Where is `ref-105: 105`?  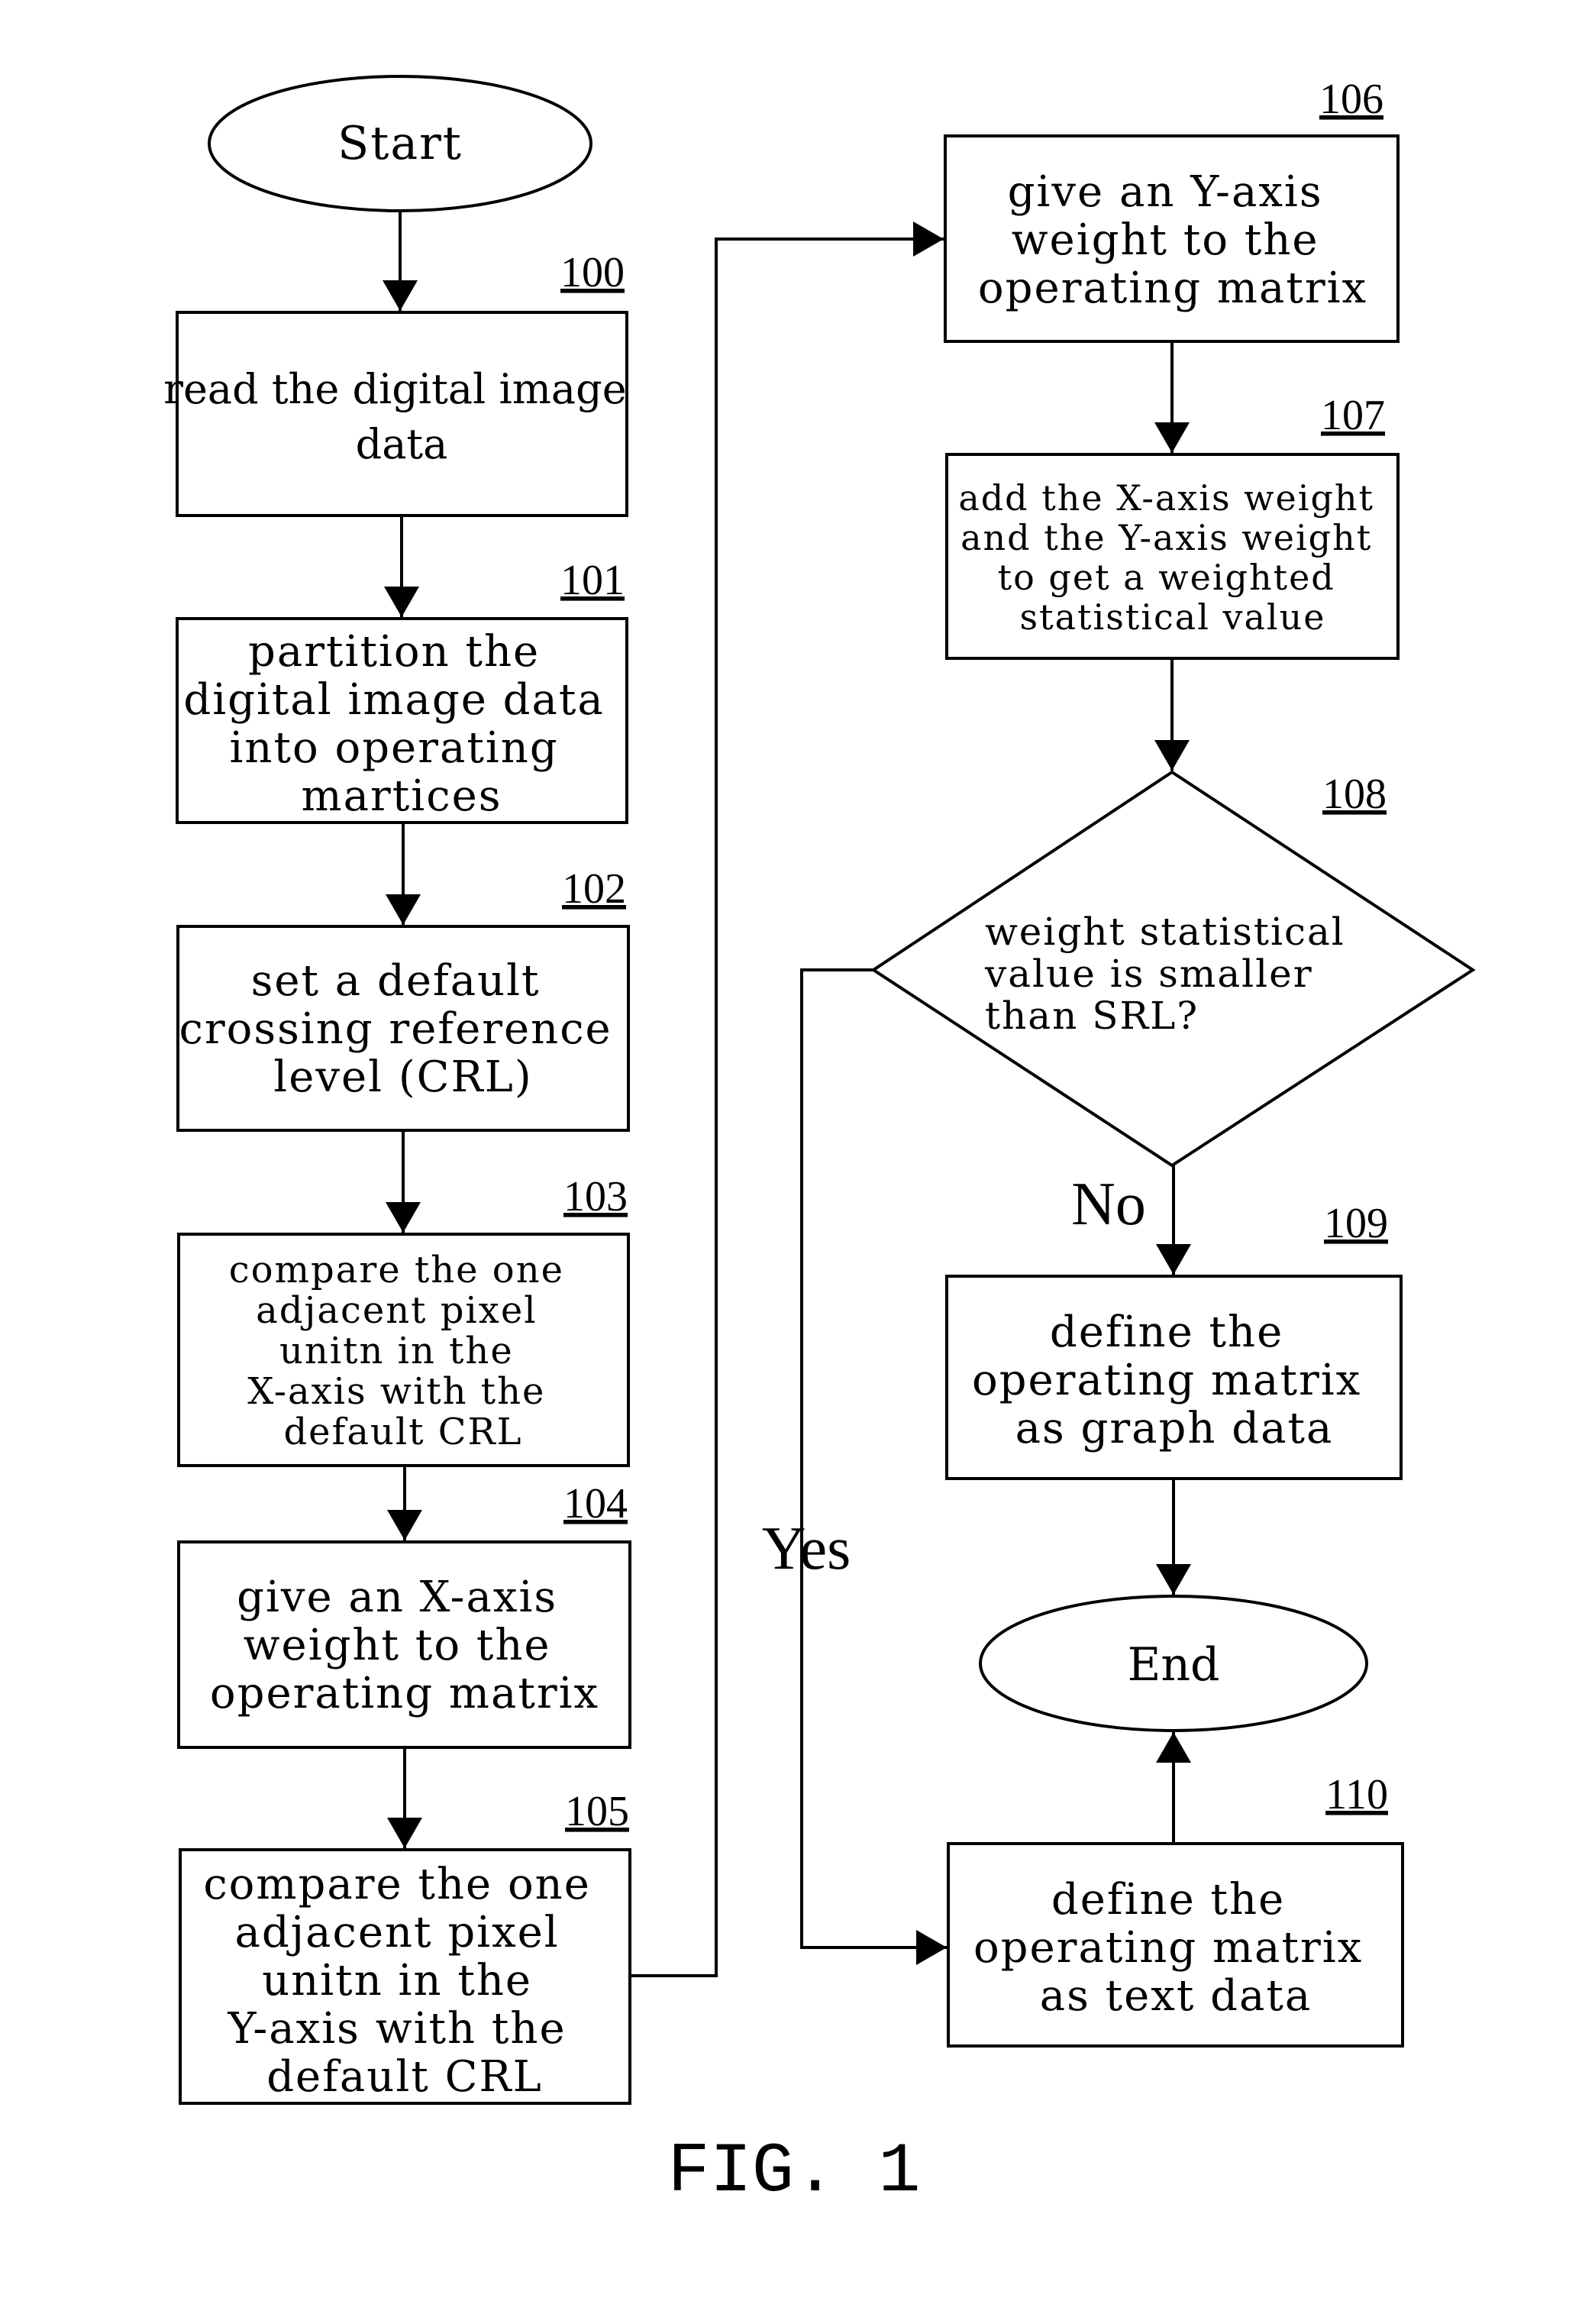
ref-105: 105 is located at coordinates (597, 1811).